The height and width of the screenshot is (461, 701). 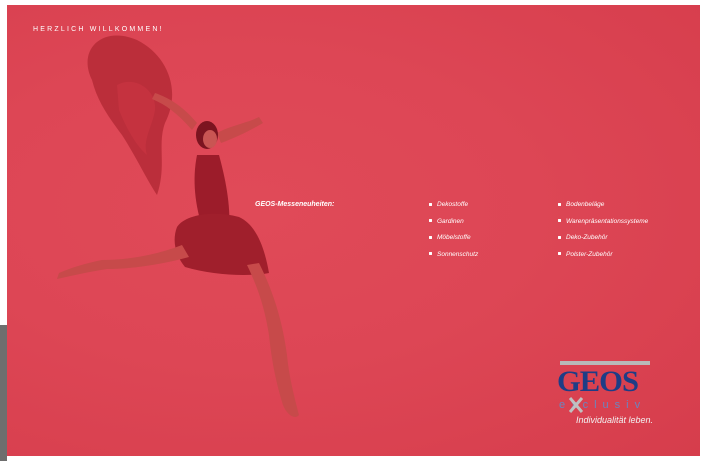 I want to click on list-item: Gardinen, so click(x=453, y=226).